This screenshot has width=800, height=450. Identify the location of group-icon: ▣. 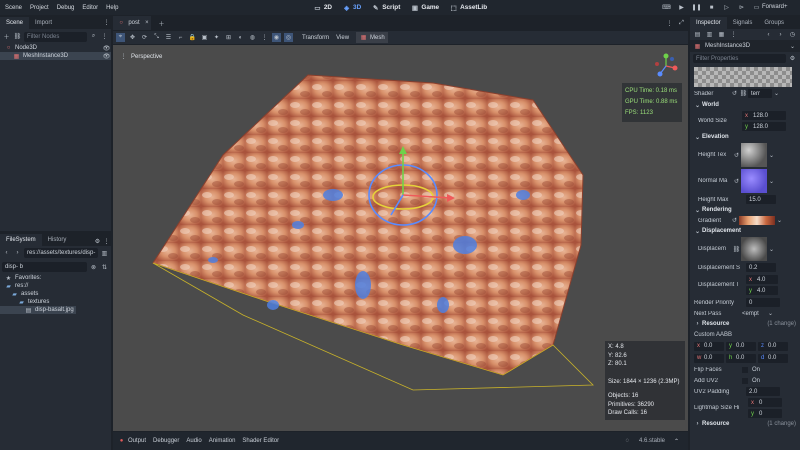
(204, 37).